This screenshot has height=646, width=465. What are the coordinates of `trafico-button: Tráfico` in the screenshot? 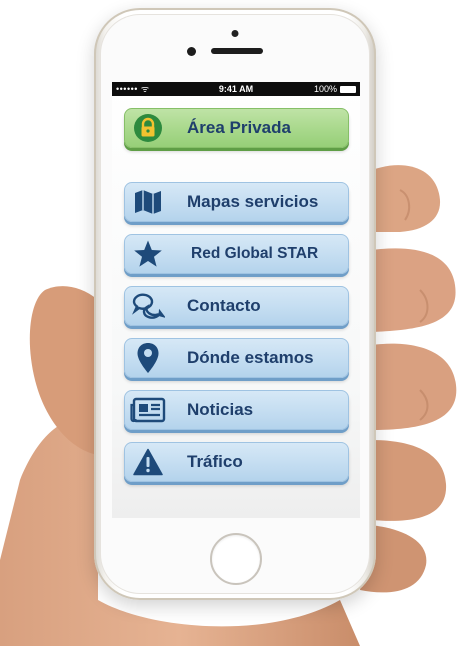 It's located at (236, 462).